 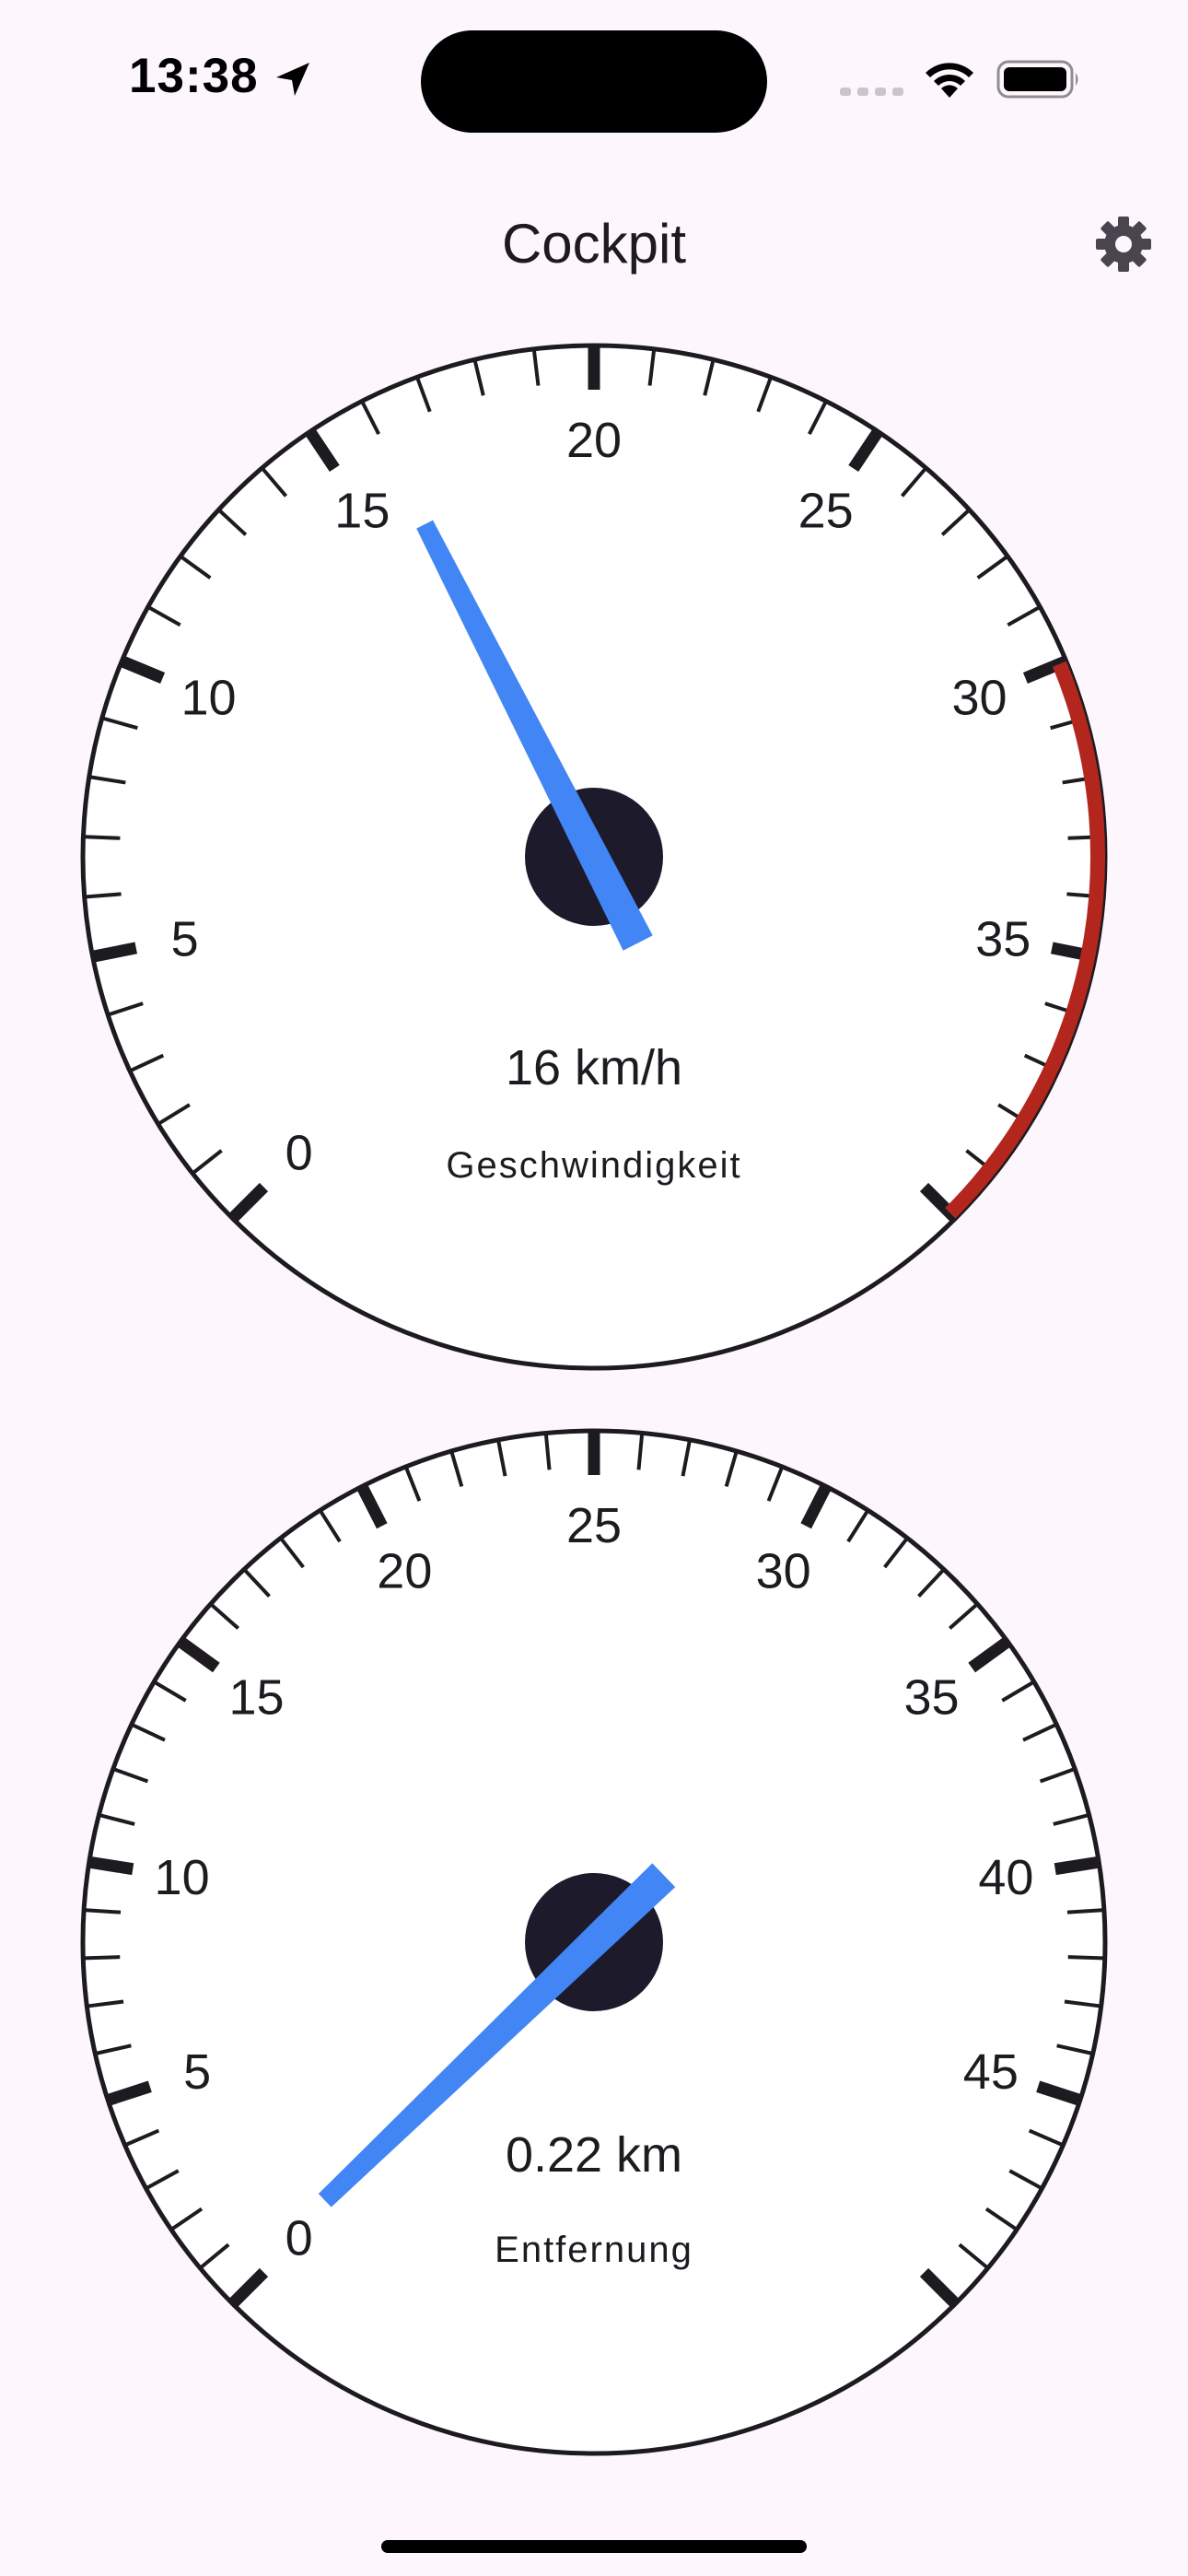 I want to click on dynamic-island, so click(x=594, y=81).